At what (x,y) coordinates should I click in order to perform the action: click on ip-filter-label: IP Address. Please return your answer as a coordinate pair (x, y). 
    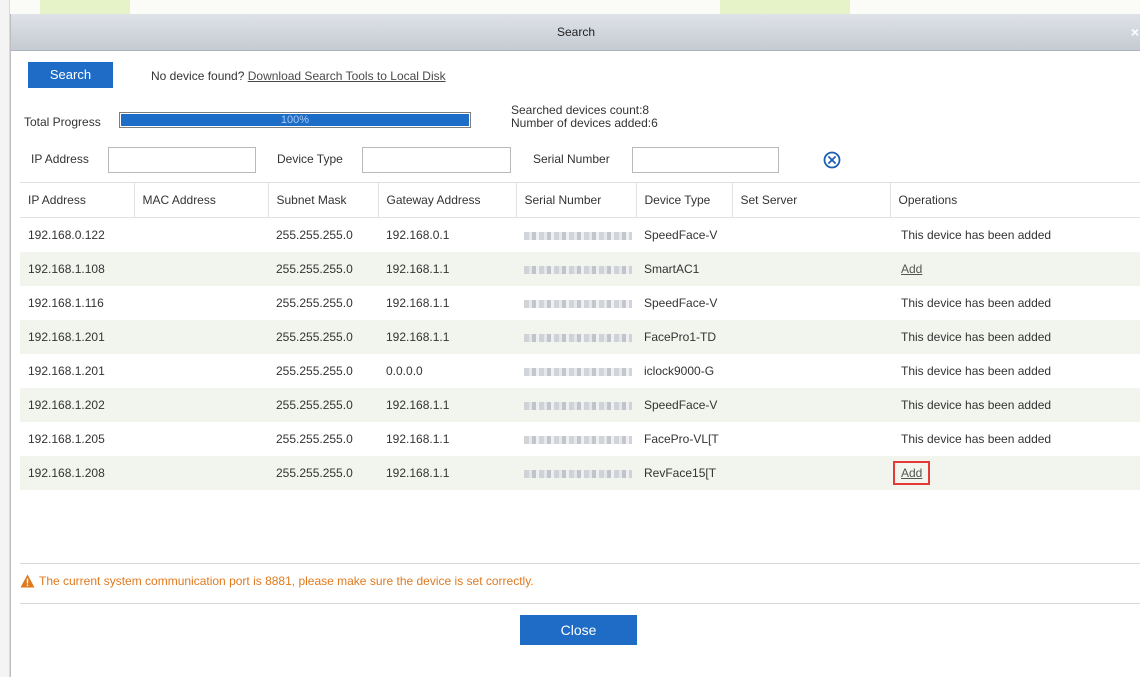
    Looking at the image, I should click on (60, 159).